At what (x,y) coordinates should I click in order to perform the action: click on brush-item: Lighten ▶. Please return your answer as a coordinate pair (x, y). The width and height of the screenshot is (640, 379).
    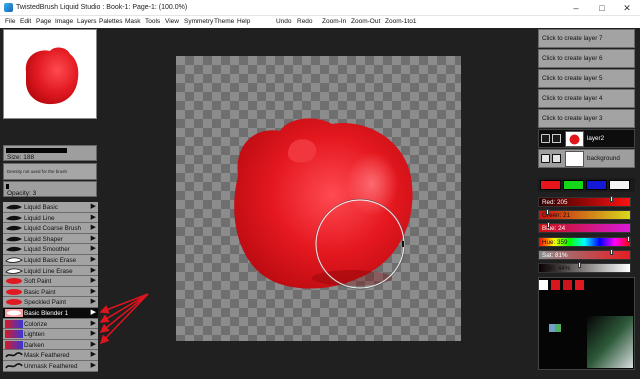
    Looking at the image, I should click on (50, 334).